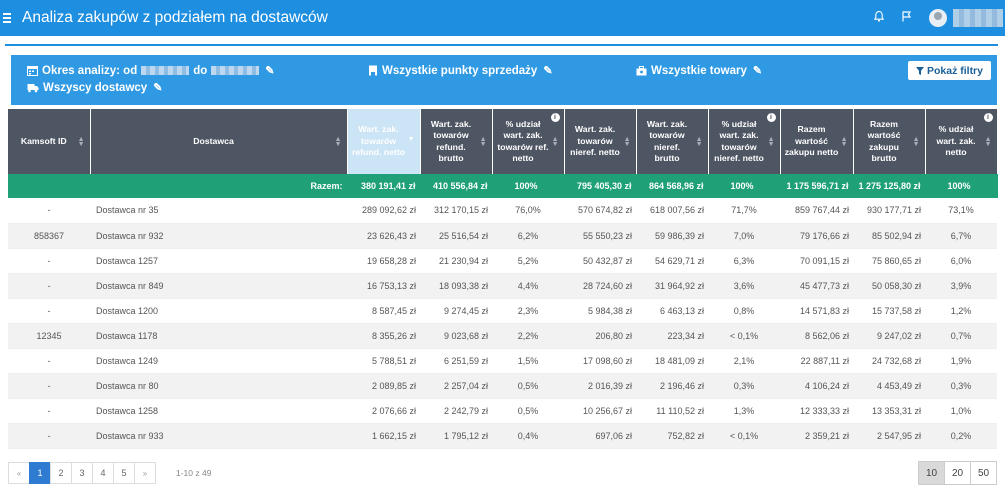 This screenshot has height=492, width=1005. I want to click on page-size-50: 50, so click(983, 473).